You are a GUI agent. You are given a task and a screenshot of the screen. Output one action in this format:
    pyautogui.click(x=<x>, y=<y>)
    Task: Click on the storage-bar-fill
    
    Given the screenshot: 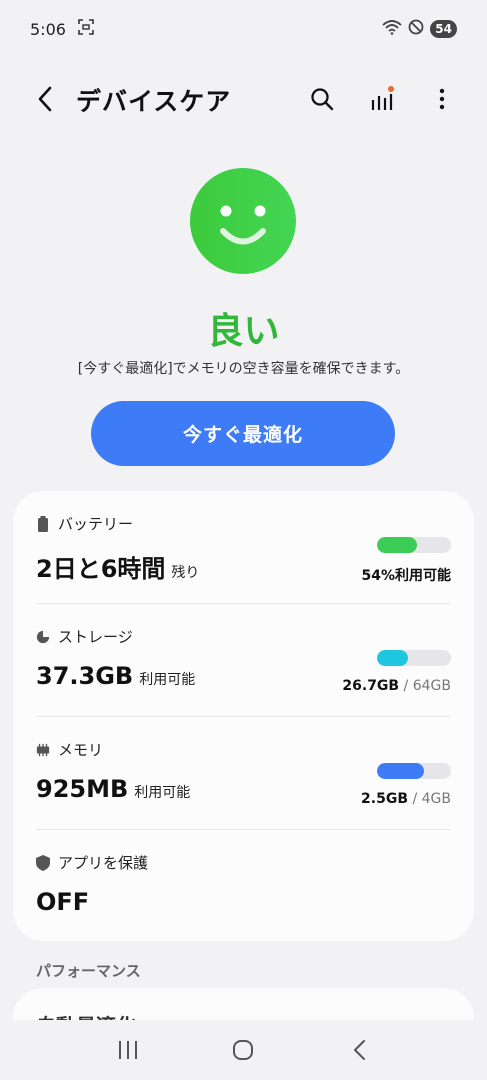 What is the action you would take?
    pyautogui.click(x=393, y=658)
    